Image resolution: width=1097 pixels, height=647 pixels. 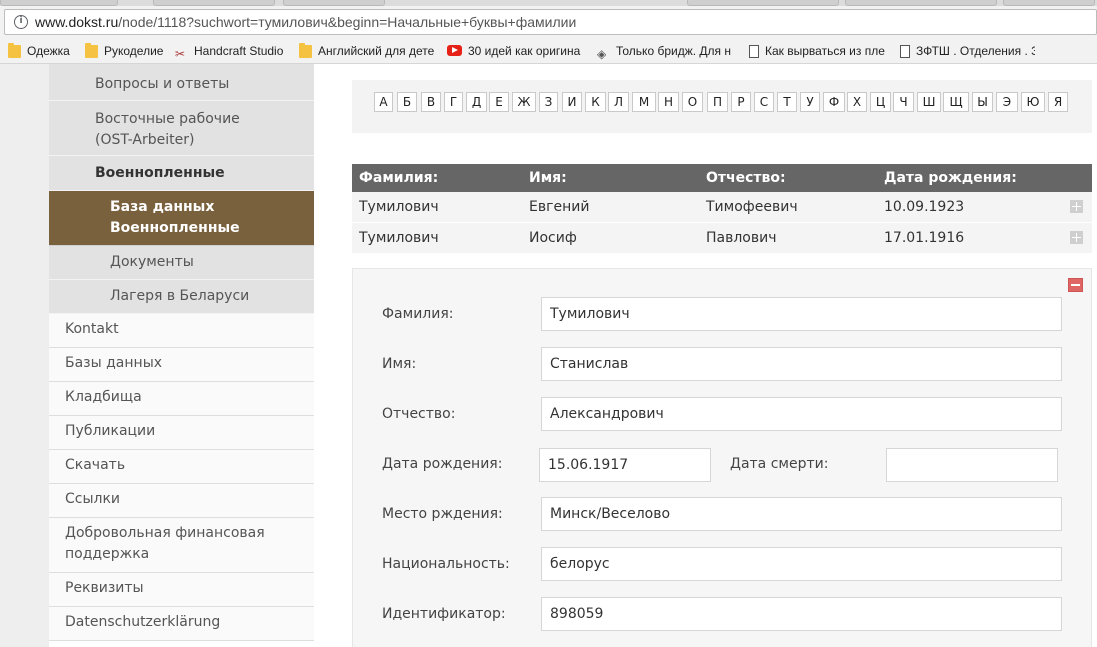 I want to click on name-field: Станислав, so click(x=801, y=364).